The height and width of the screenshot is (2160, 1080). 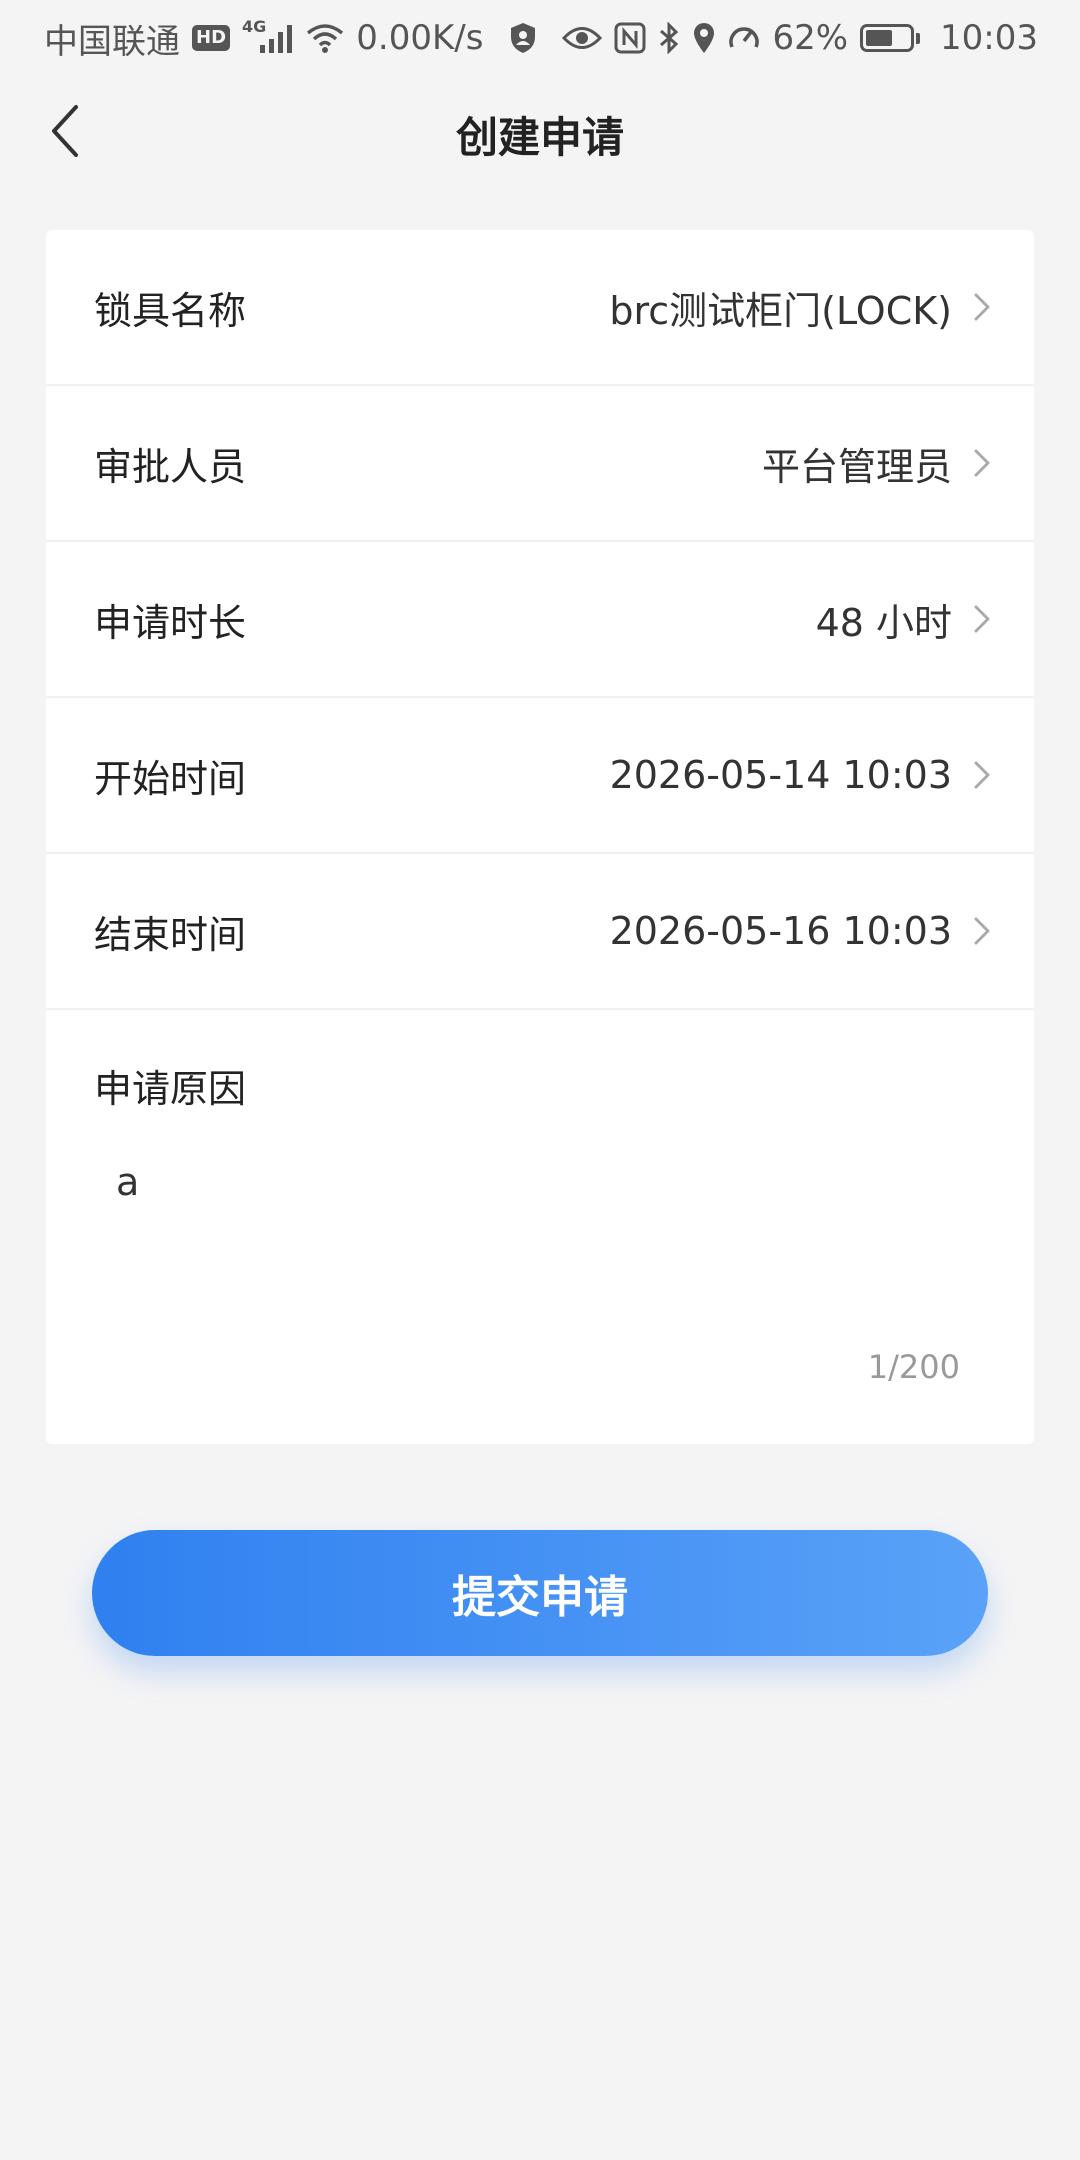 What do you see at coordinates (420, 38) in the screenshot?
I see `network-speed: 0.00K/s` at bounding box center [420, 38].